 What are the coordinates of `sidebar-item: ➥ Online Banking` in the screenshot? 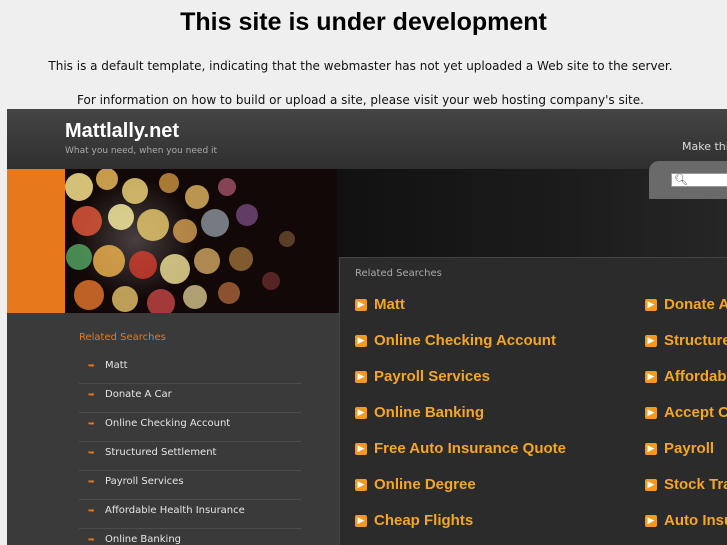 It's located at (190, 537).